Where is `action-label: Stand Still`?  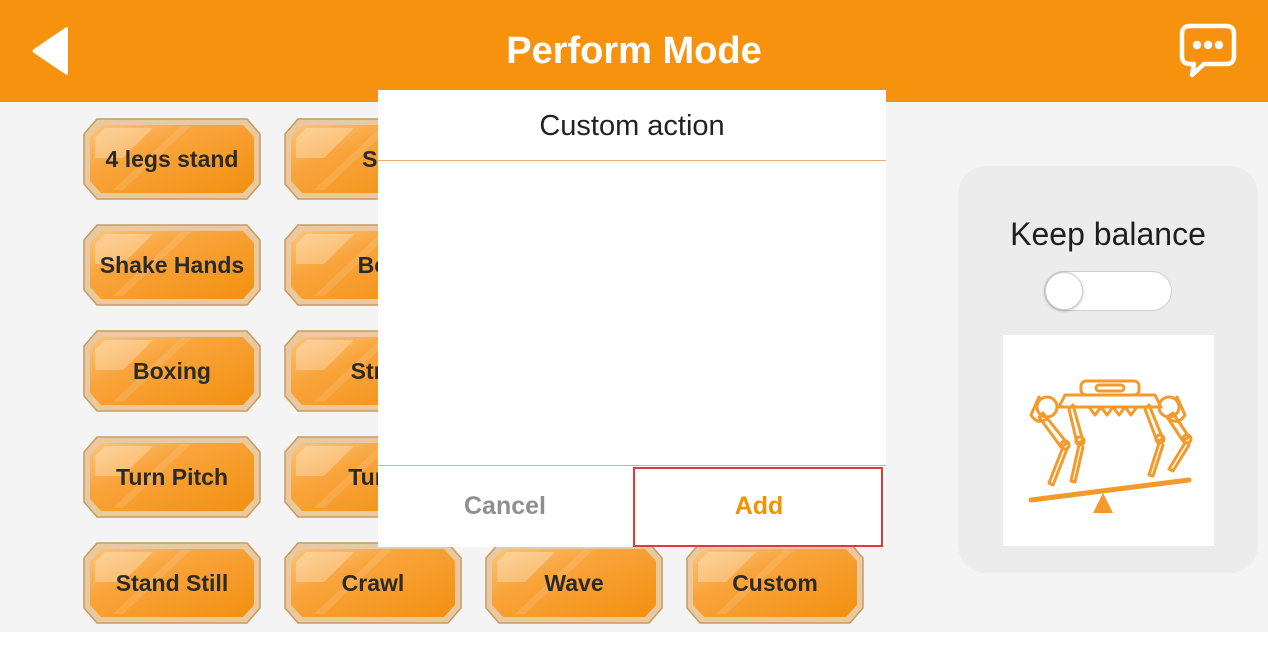 action-label: Stand Still is located at coordinates (172, 582).